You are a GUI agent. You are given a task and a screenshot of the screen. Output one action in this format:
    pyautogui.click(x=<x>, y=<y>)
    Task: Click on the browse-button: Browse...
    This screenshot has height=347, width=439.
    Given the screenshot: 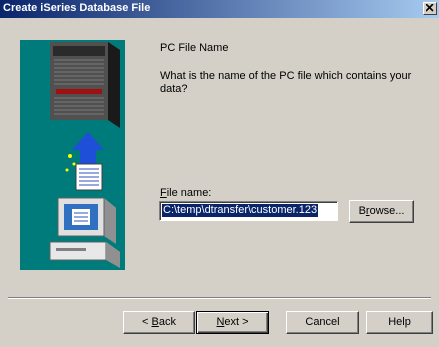 What is the action you would take?
    pyautogui.click(x=381, y=211)
    